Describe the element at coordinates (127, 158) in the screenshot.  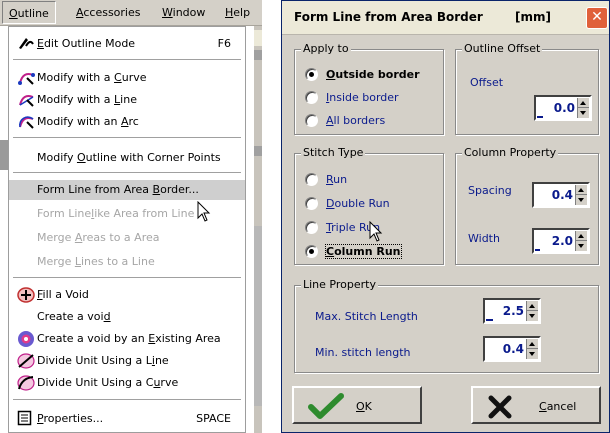
I see `menu-item-modify-outline-corner-points: Modify Outline with Corner Points` at that location.